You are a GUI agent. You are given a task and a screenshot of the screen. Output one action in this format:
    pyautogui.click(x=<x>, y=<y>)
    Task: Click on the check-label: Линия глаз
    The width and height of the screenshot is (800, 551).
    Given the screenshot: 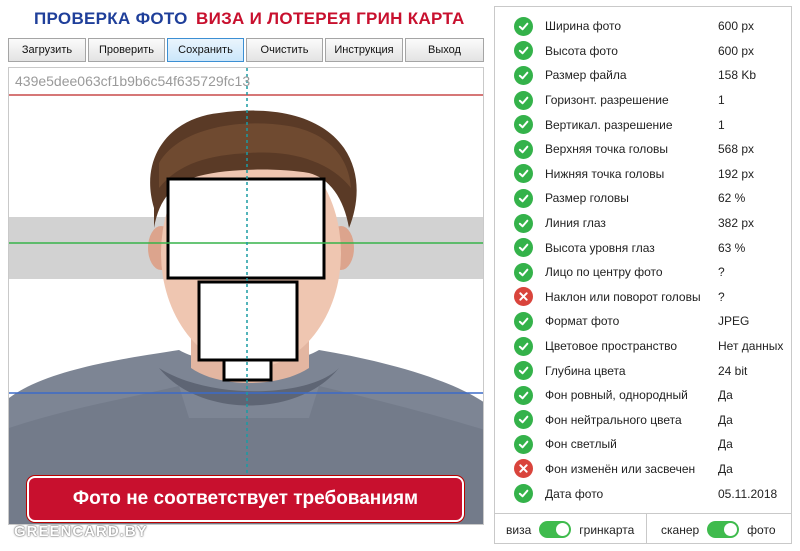 What is the action you would take?
    pyautogui.click(x=575, y=223)
    